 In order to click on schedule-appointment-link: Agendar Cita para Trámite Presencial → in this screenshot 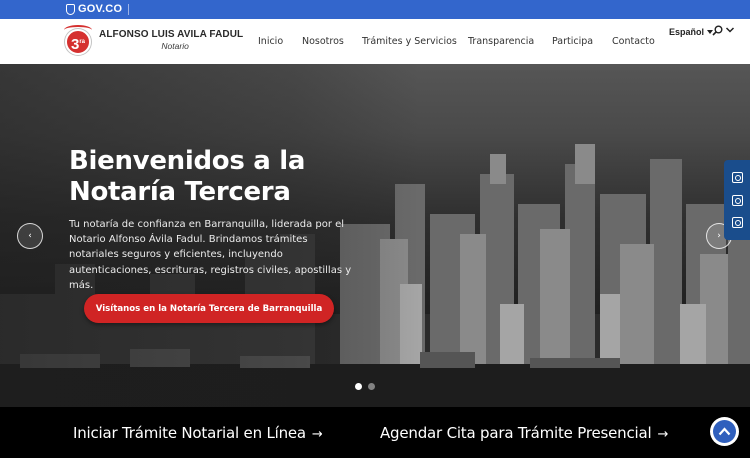, I will do `click(524, 433)`.